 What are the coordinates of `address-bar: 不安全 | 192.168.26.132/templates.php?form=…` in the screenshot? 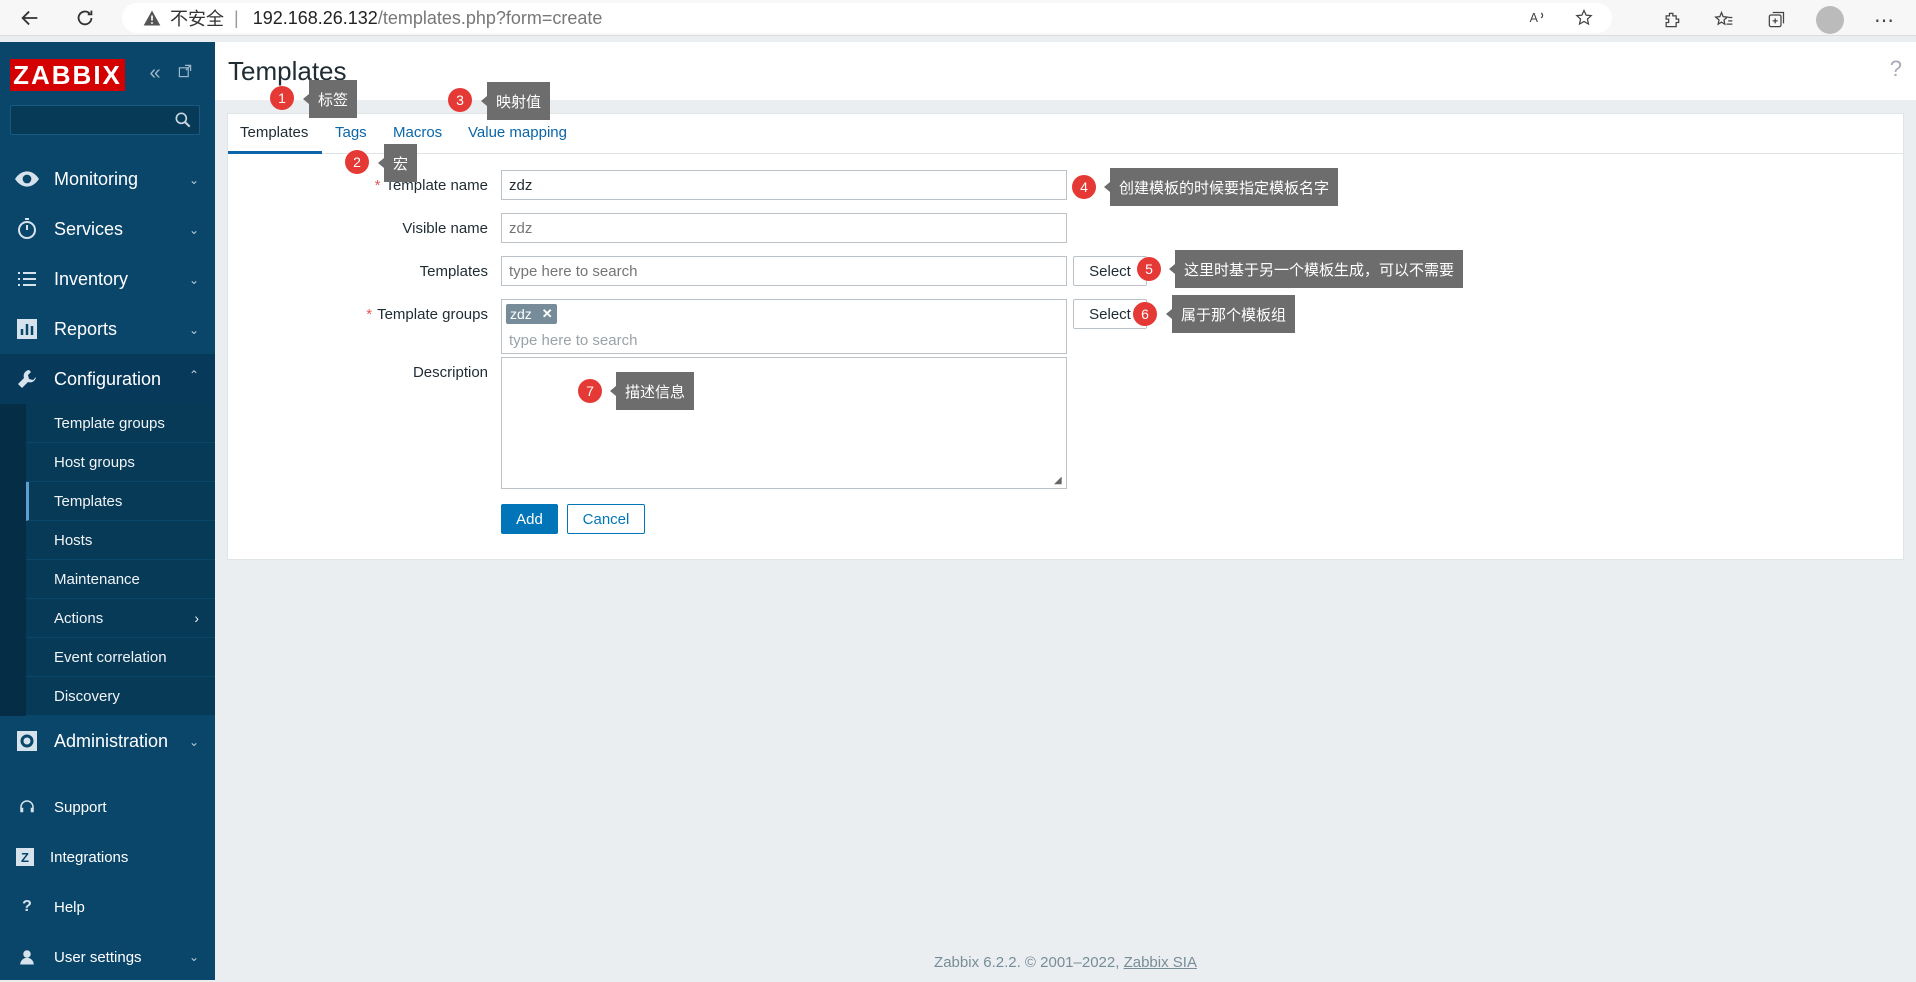 It's located at (867, 18).